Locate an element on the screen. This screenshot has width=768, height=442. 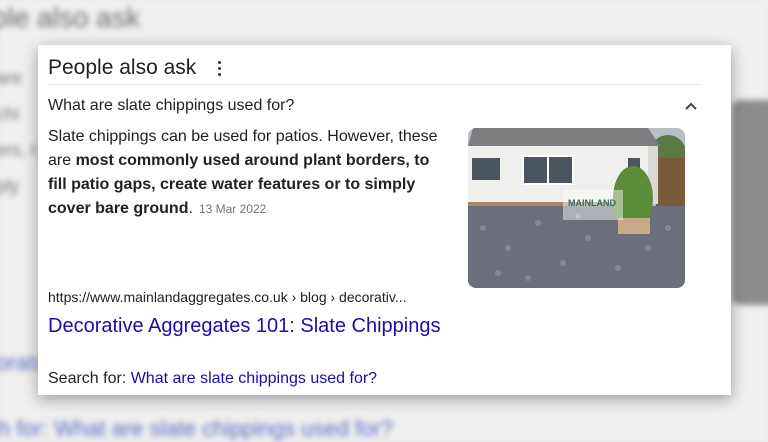
background-link: oratı is located at coordinates (20, 362).